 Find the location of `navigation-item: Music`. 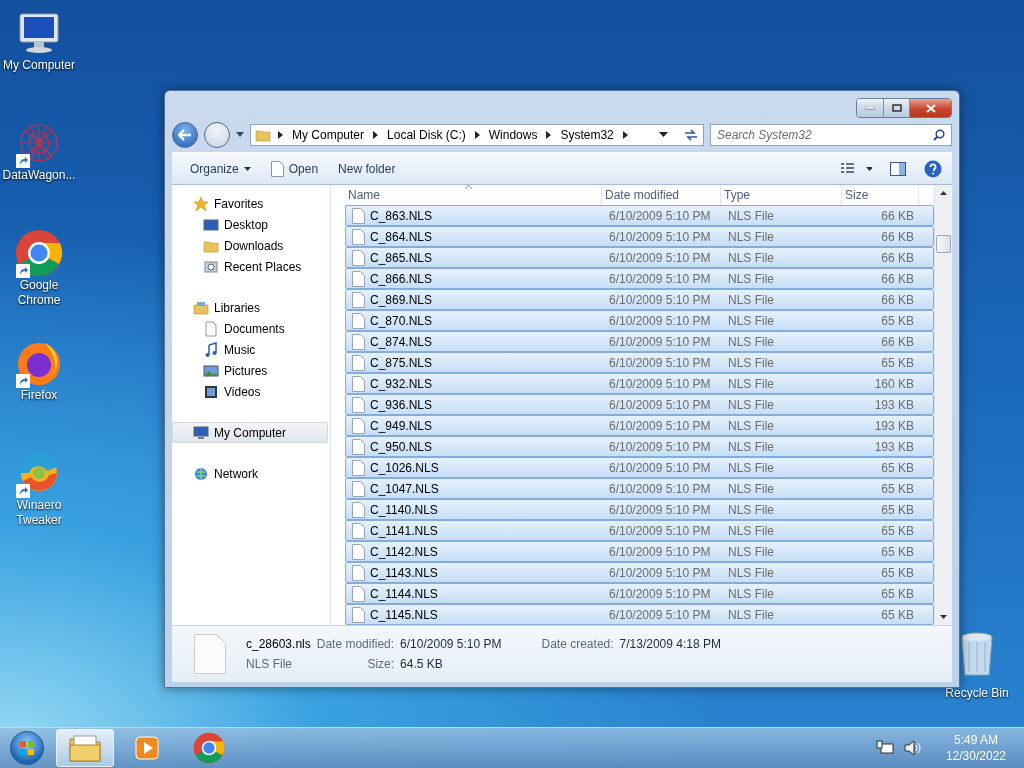

navigation-item: Music is located at coordinates (250, 350).